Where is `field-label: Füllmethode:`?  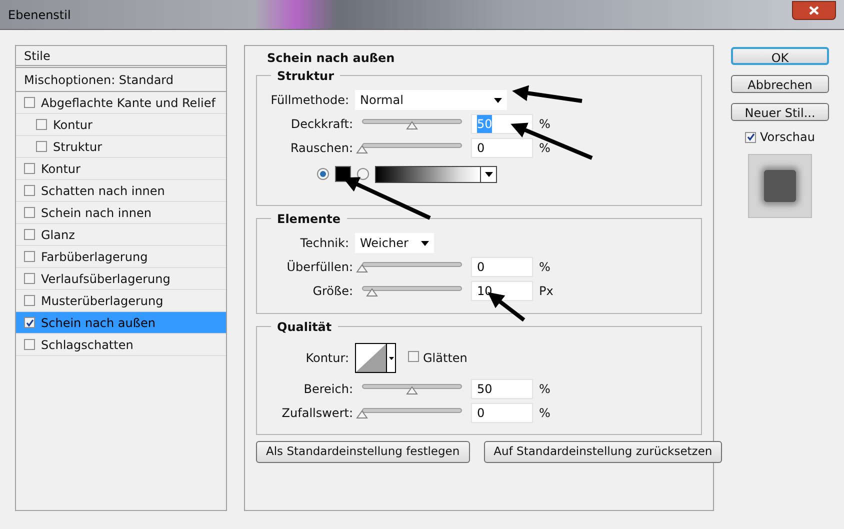 field-label: Füllmethode: is located at coordinates (310, 100).